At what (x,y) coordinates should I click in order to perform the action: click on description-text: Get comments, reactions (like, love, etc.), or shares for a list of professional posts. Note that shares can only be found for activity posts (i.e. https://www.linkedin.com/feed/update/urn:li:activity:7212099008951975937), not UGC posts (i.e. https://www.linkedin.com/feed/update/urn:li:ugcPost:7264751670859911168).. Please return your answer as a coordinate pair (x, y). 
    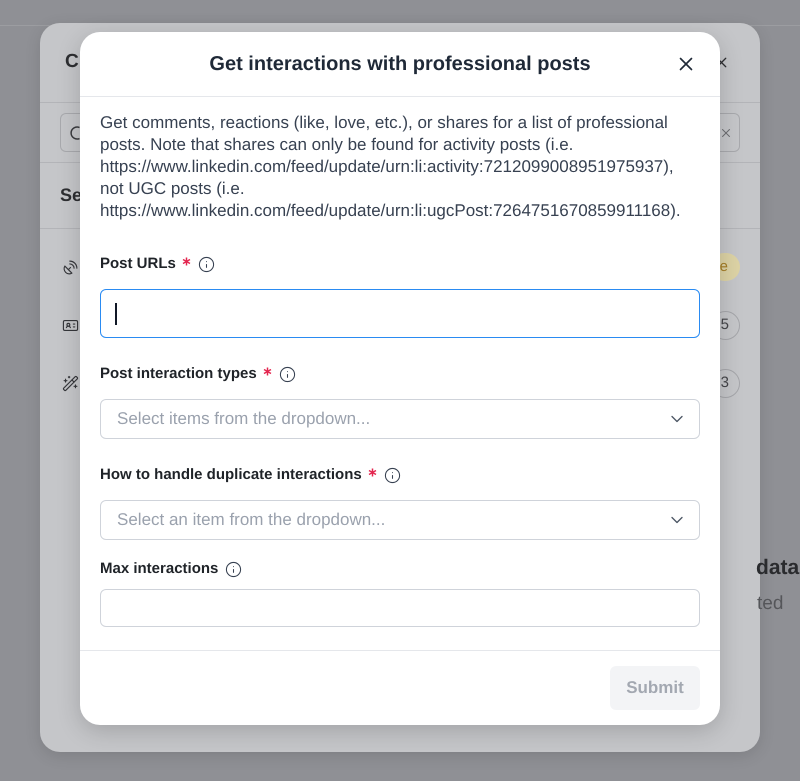
    Looking at the image, I should click on (391, 167).